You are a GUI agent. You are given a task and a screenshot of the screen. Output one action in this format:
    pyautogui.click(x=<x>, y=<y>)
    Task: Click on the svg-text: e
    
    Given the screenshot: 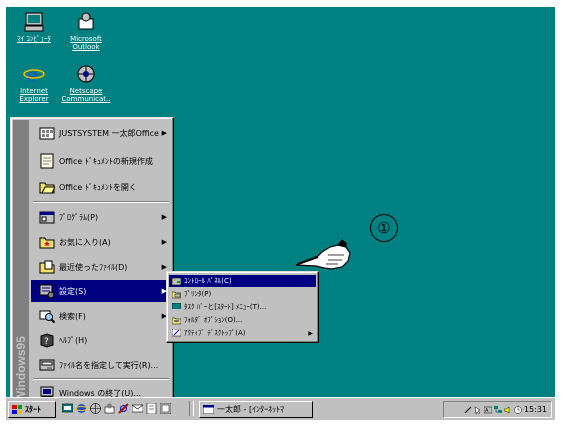 What is the action you would take?
    pyautogui.click(x=32, y=75)
    